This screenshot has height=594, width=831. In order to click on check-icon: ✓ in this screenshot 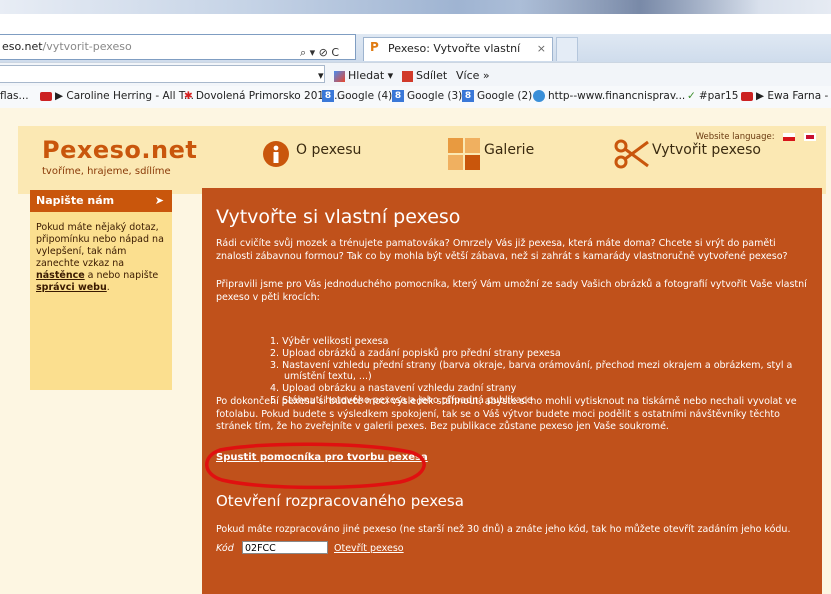, I will do `click(691, 96)`.